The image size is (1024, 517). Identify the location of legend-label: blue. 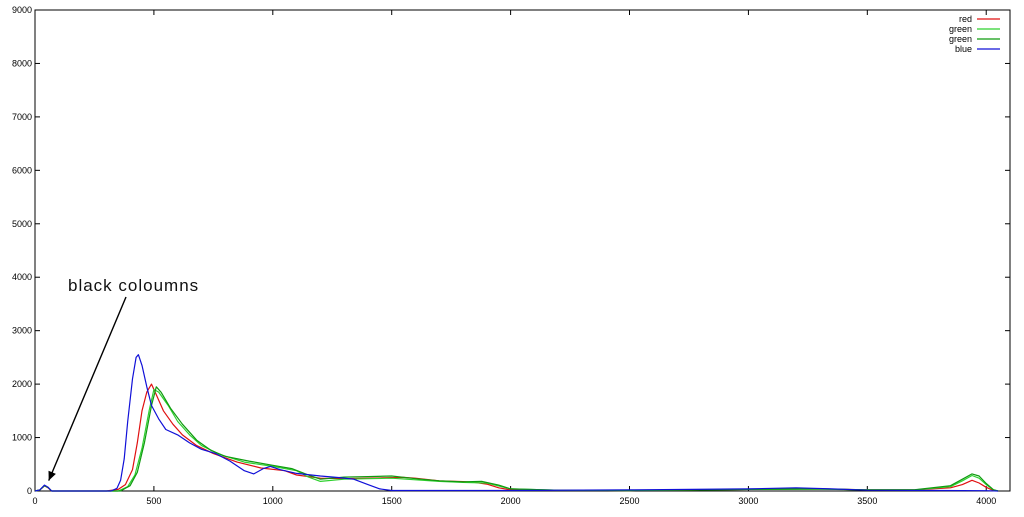
(963, 49).